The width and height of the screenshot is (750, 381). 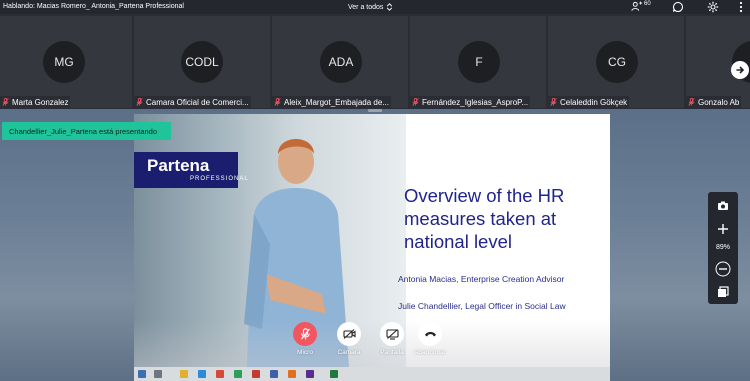 What do you see at coordinates (349, 352) in the screenshot?
I see `camera-label: Cámara` at bounding box center [349, 352].